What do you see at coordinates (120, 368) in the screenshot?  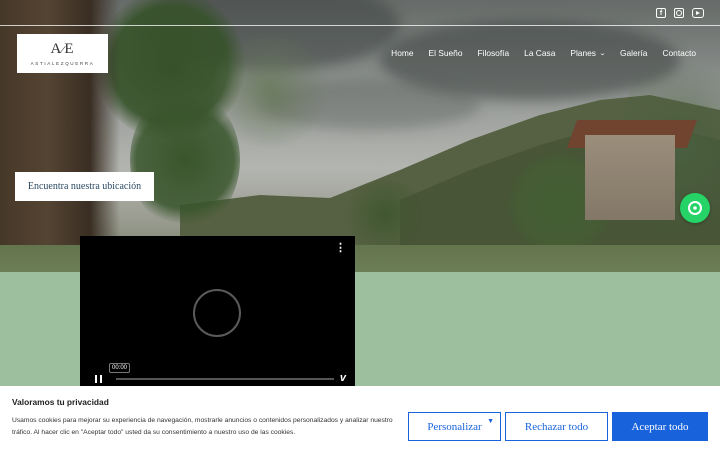 I see `video-timestamp: 00:00` at bounding box center [120, 368].